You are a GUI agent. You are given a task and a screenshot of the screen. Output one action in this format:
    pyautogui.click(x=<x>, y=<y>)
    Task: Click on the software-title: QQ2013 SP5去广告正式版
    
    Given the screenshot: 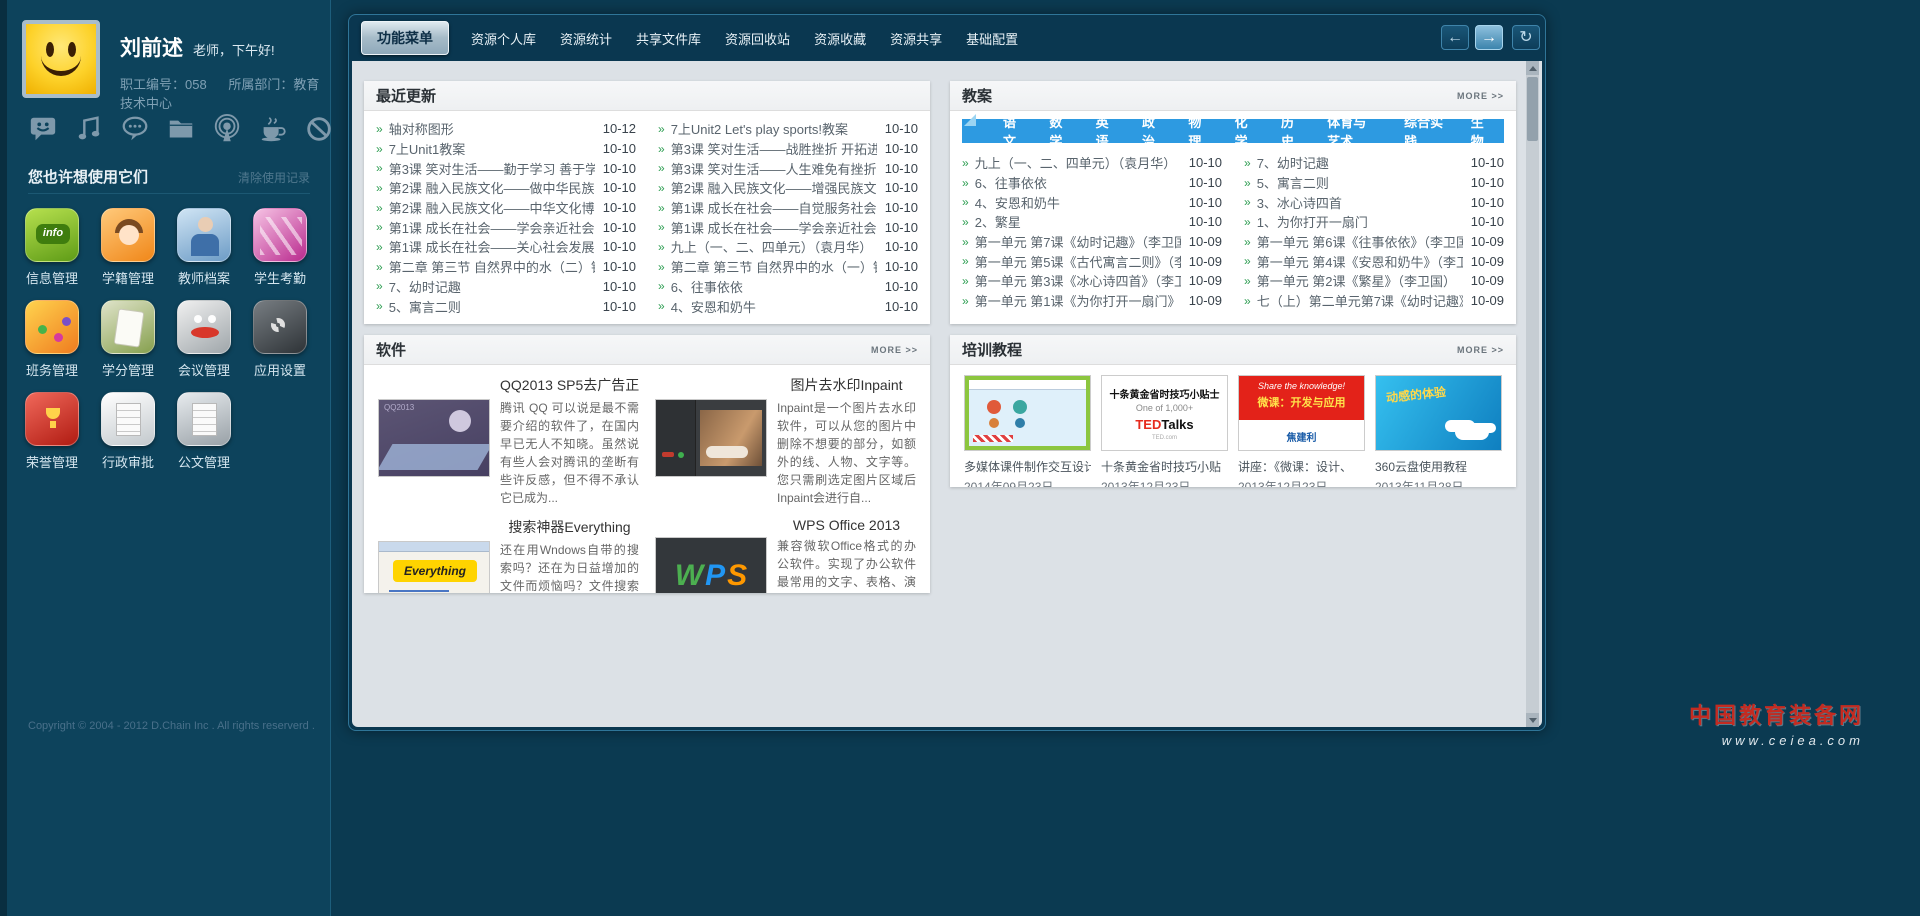 What is the action you would take?
    pyautogui.click(x=569, y=385)
    